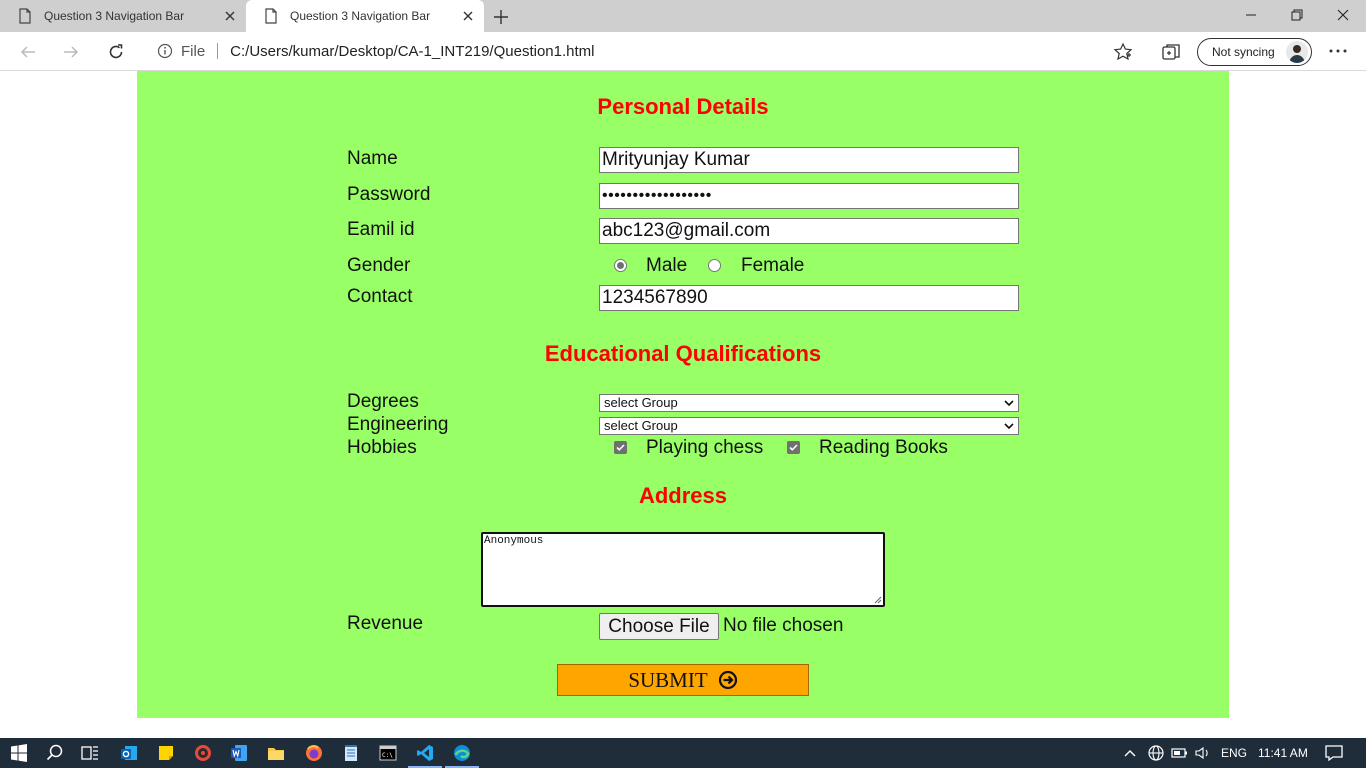  What do you see at coordinates (372, 158) in the screenshot?
I see `name-label: Name` at bounding box center [372, 158].